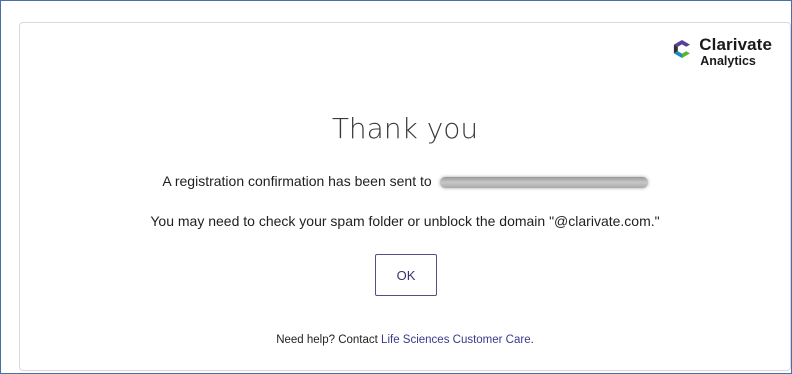  What do you see at coordinates (735, 44) in the screenshot?
I see `logo-brand-text: Clarivate` at bounding box center [735, 44].